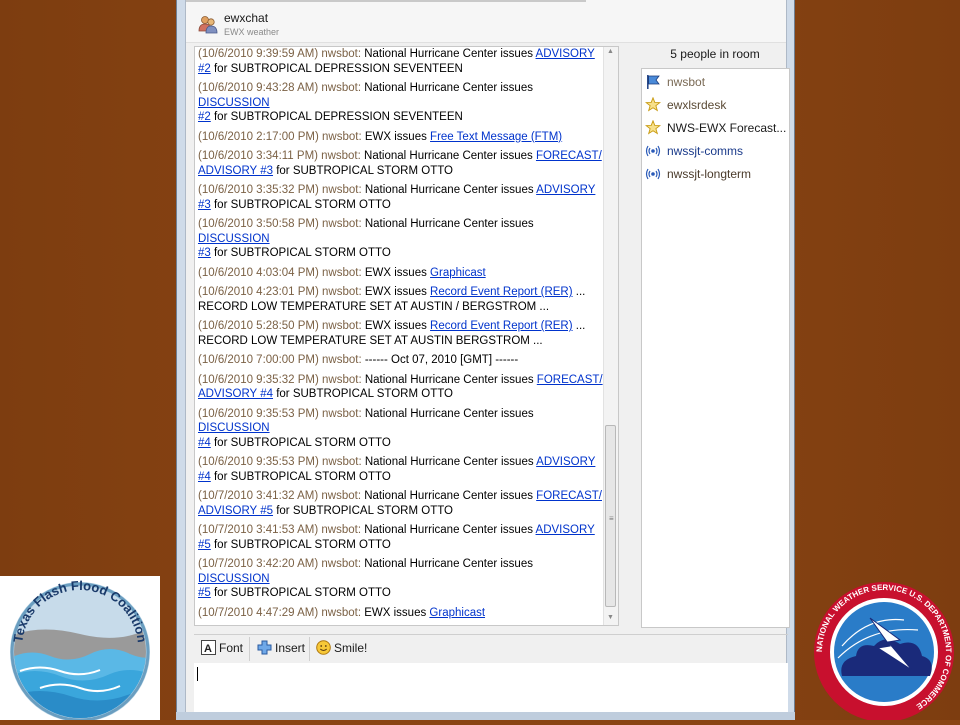 Image resolution: width=960 pixels, height=725 pixels. What do you see at coordinates (264, 647) in the screenshot?
I see `plus-icon` at bounding box center [264, 647].